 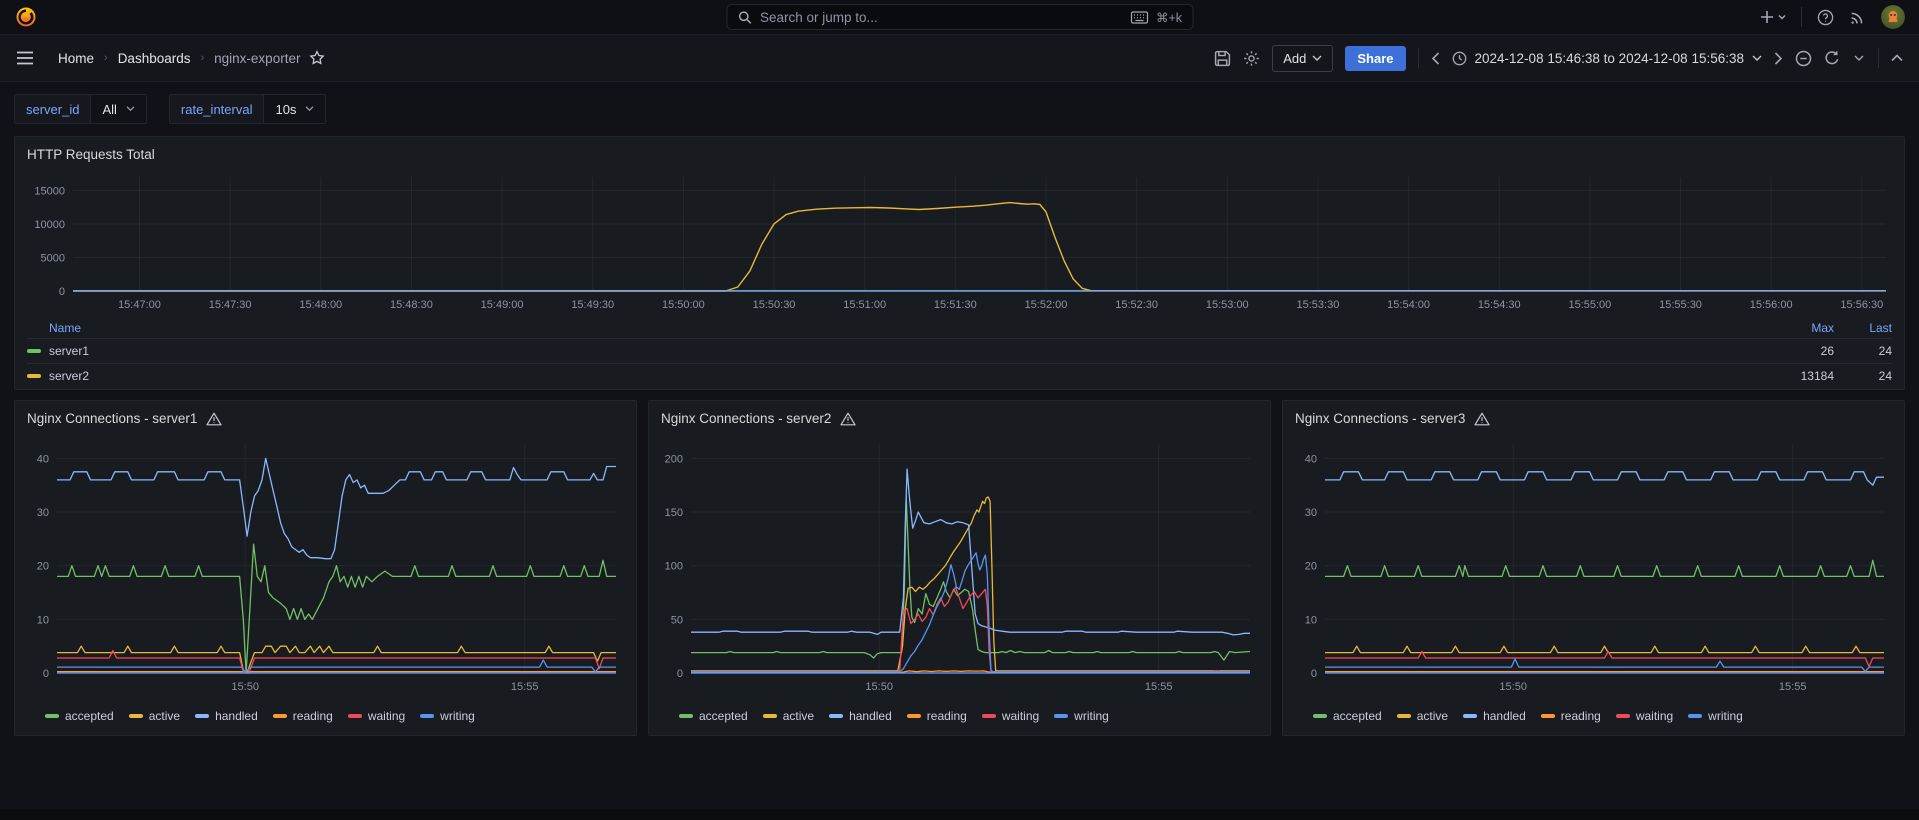 What do you see at coordinates (894, 328) in the screenshot?
I see `legend-header-name: Name` at bounding box center [894, 328].